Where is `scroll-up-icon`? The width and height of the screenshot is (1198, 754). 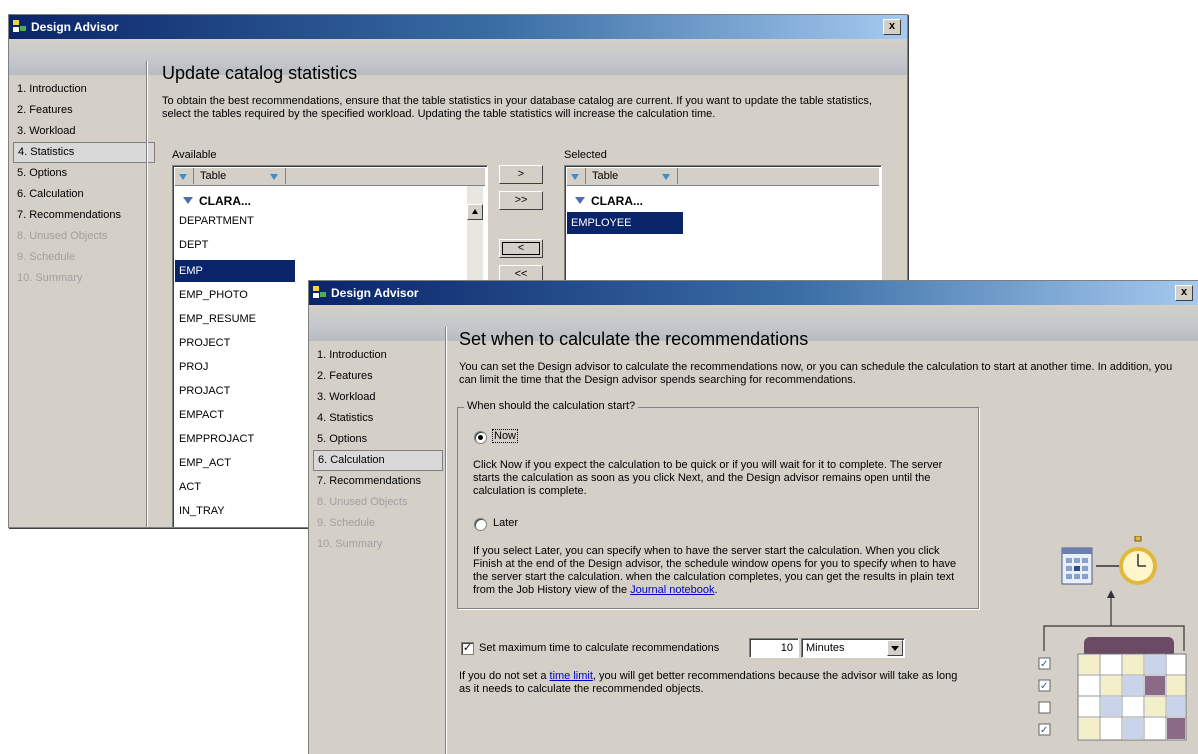 scroll-up-icon is located at coordinates (475, 212).